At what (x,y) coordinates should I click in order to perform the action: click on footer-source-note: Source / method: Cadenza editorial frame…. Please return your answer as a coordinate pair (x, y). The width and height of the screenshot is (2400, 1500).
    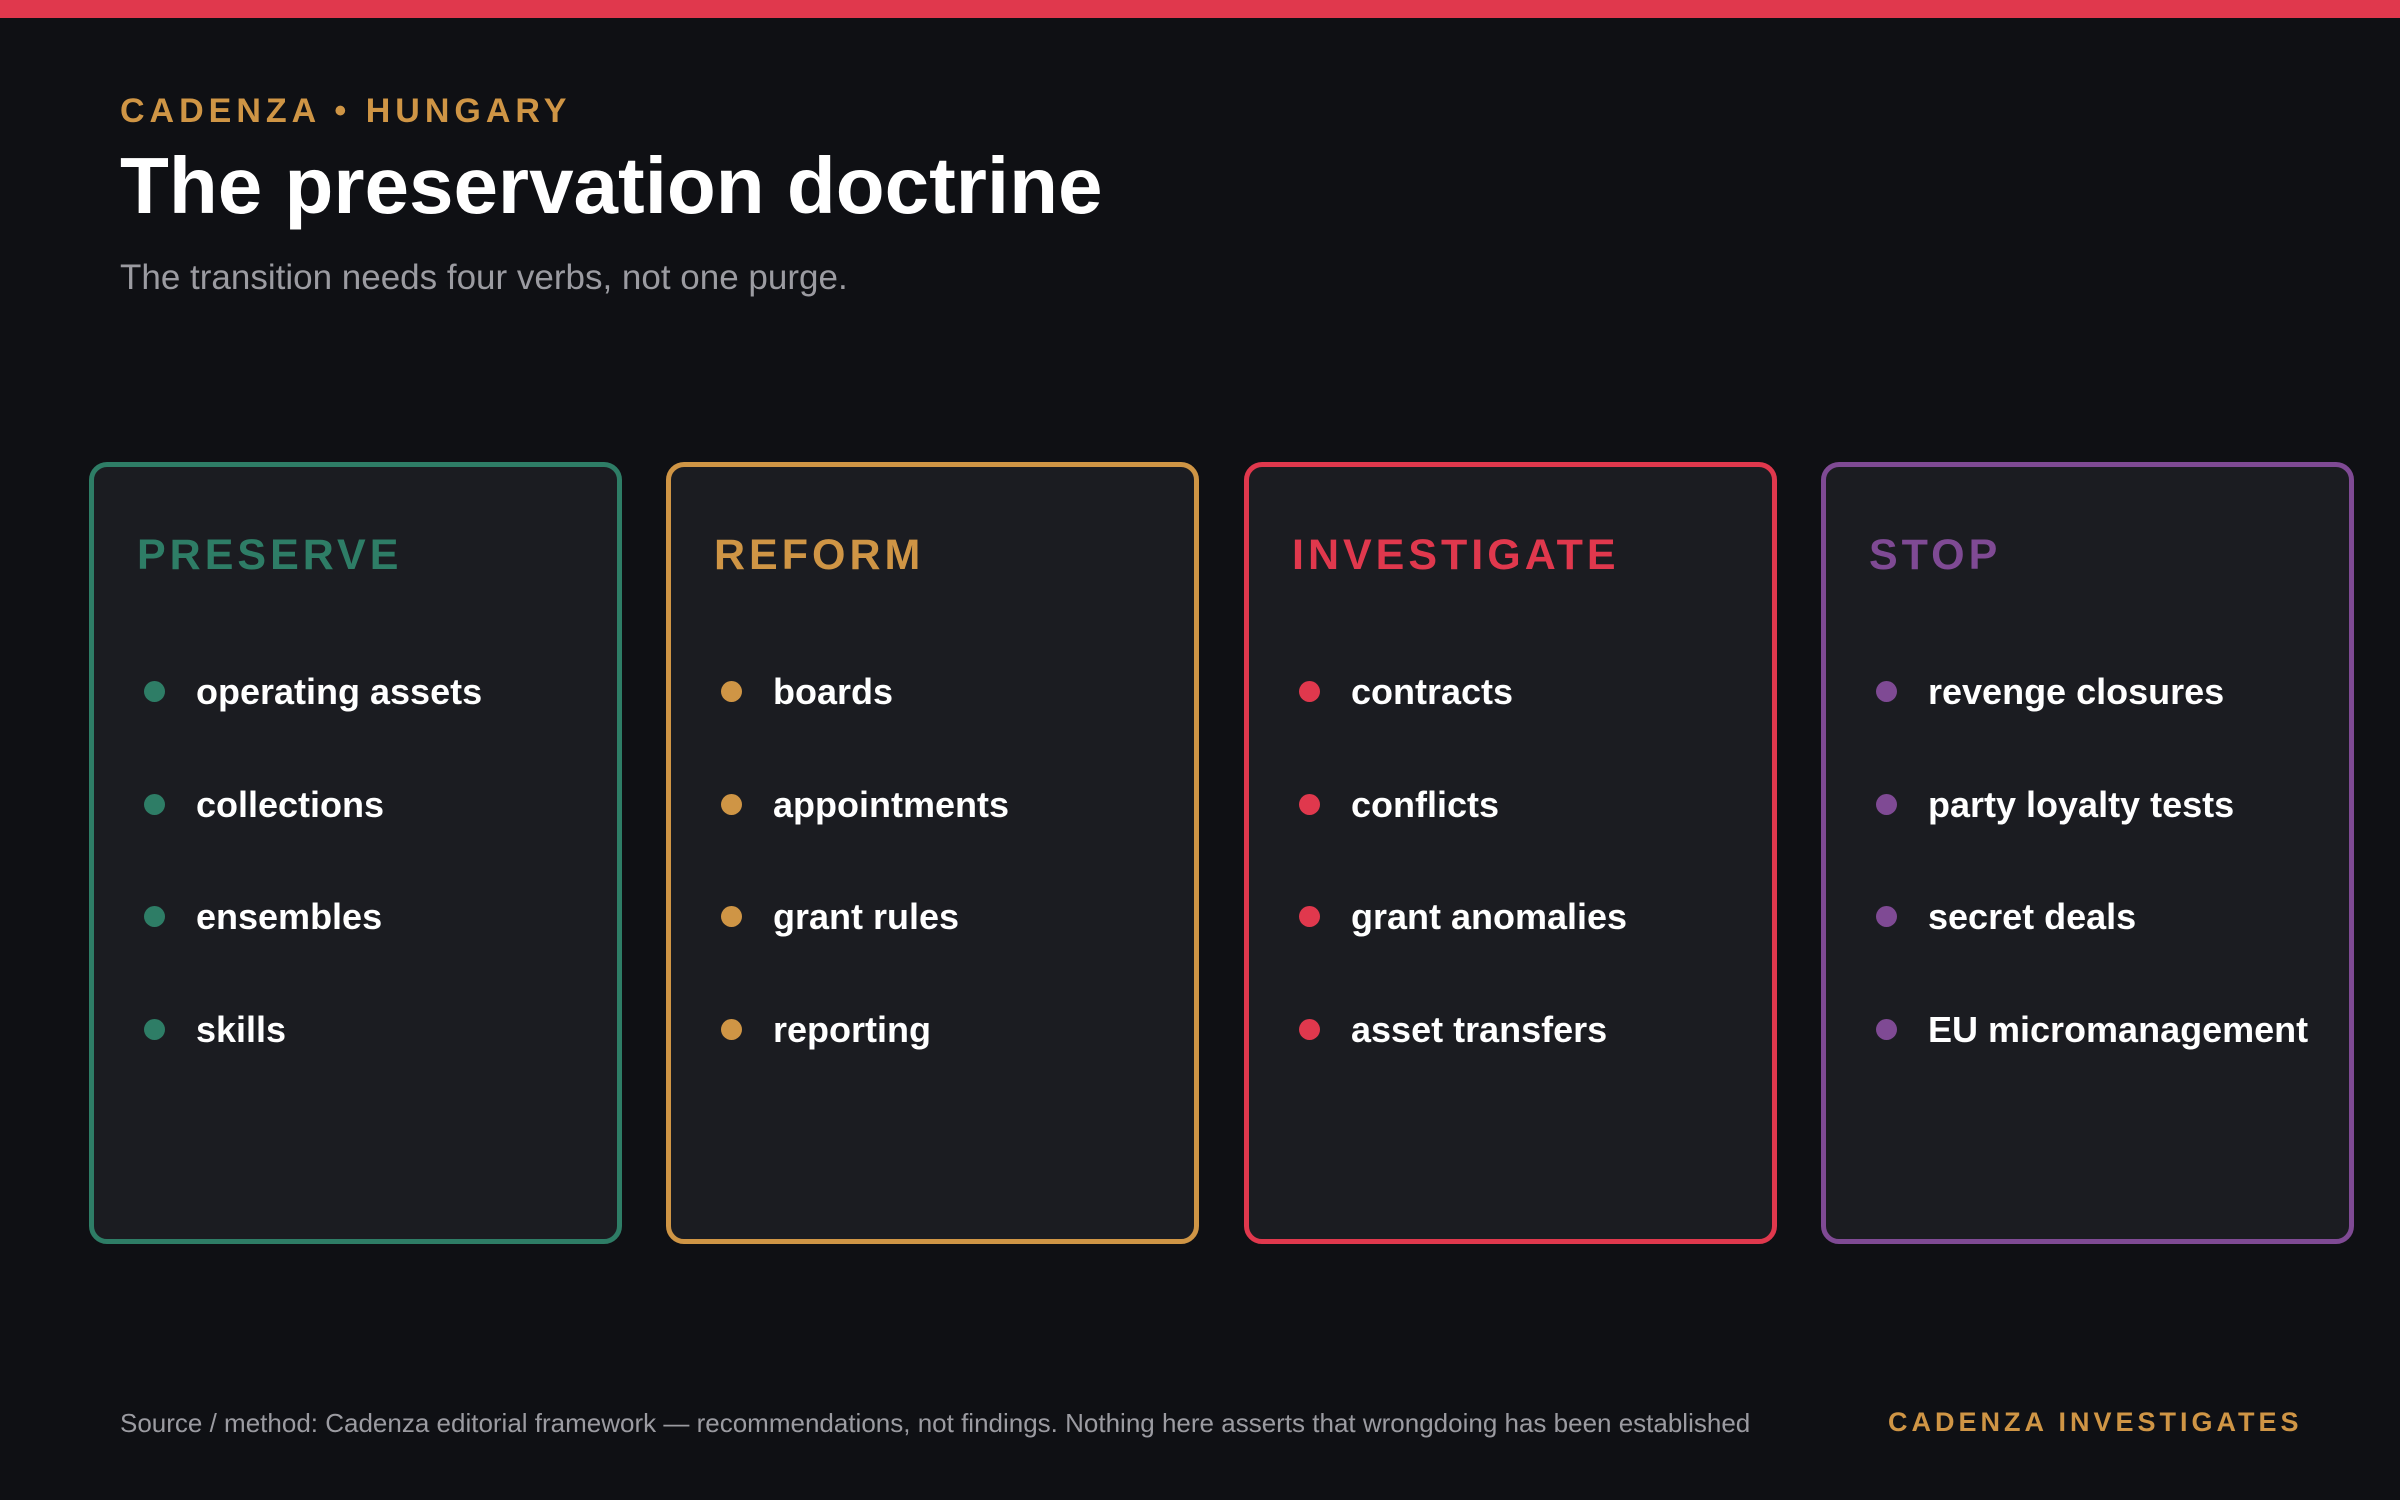
    Looking at the image, I should click on (935, 1423).